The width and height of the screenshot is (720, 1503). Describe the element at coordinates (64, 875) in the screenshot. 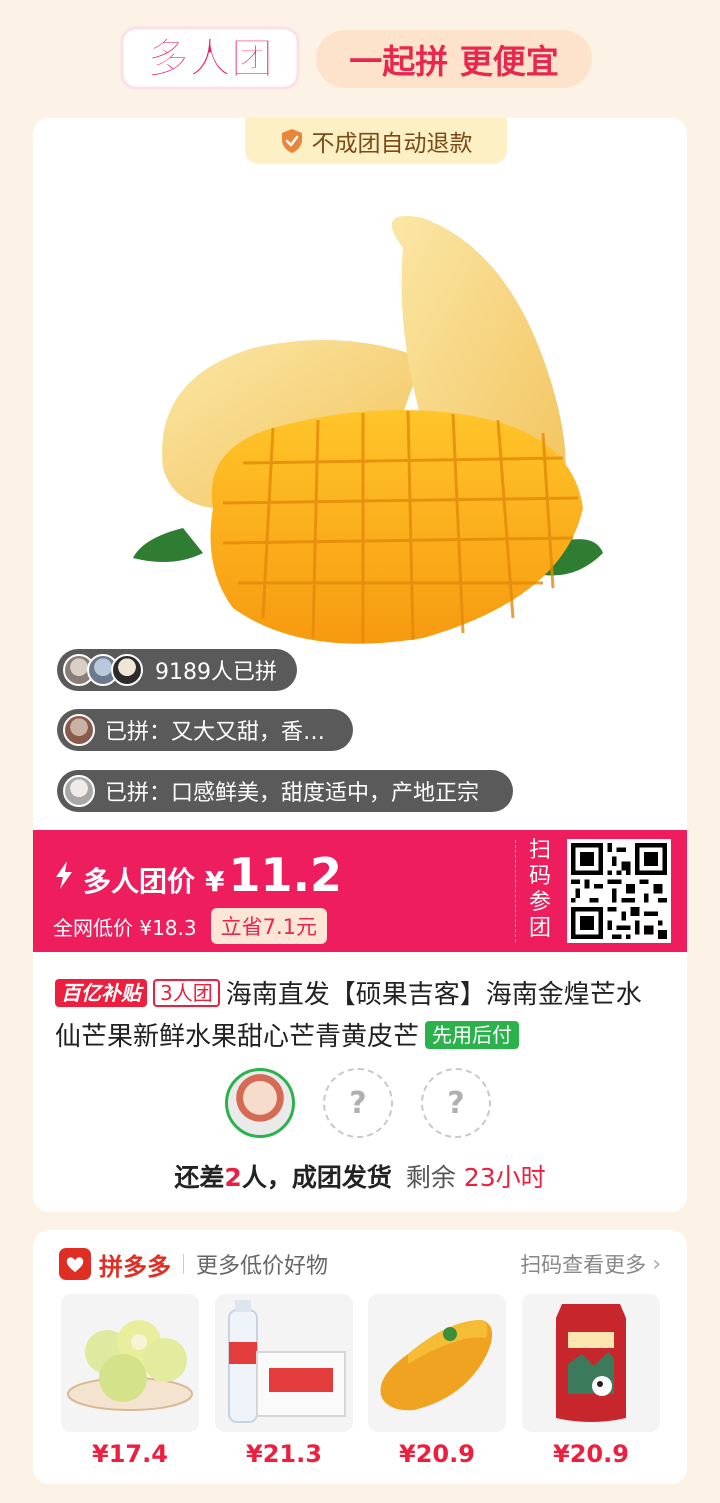

I see `lightning-icon` at that location.